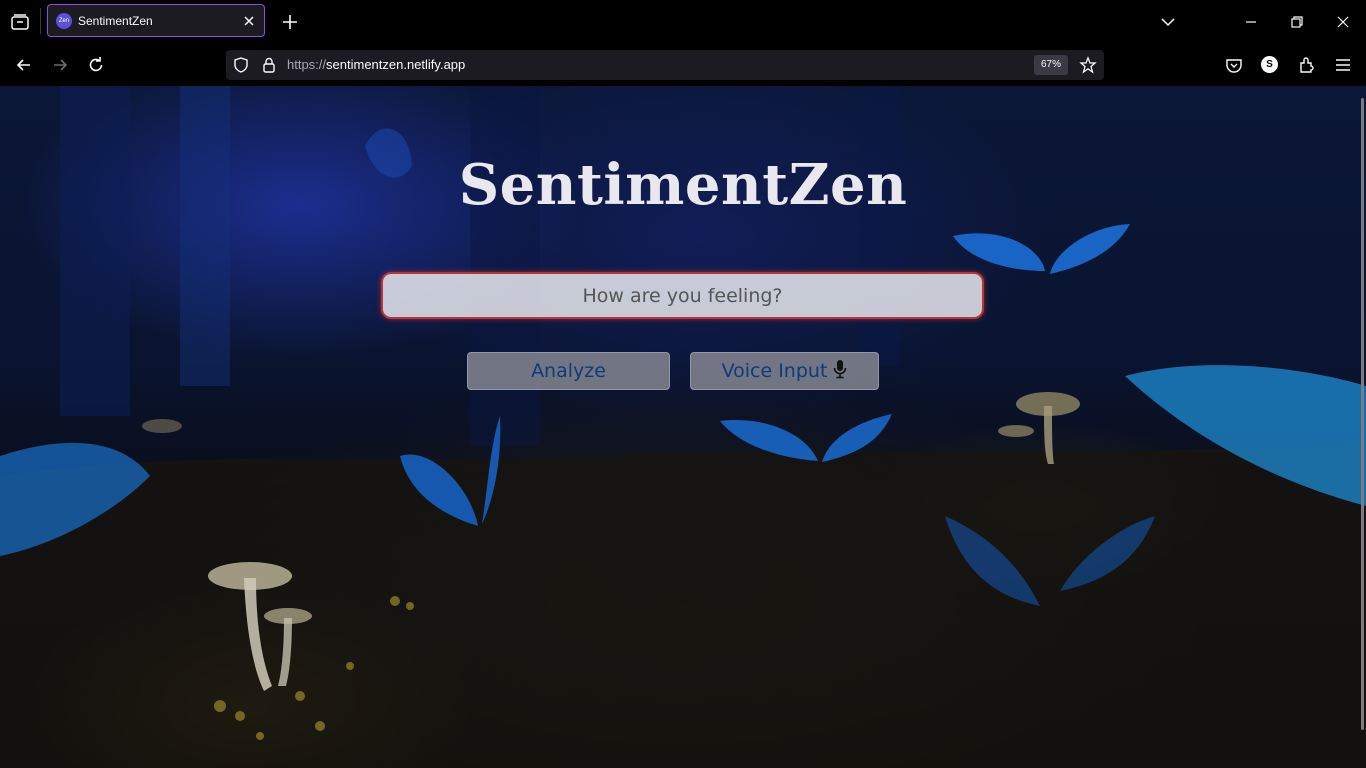 The width and height of the screenshot is (1366, 768). Describe the element at coordinates (96, 65) in the screenshot. I see `reload-icon` at that location.